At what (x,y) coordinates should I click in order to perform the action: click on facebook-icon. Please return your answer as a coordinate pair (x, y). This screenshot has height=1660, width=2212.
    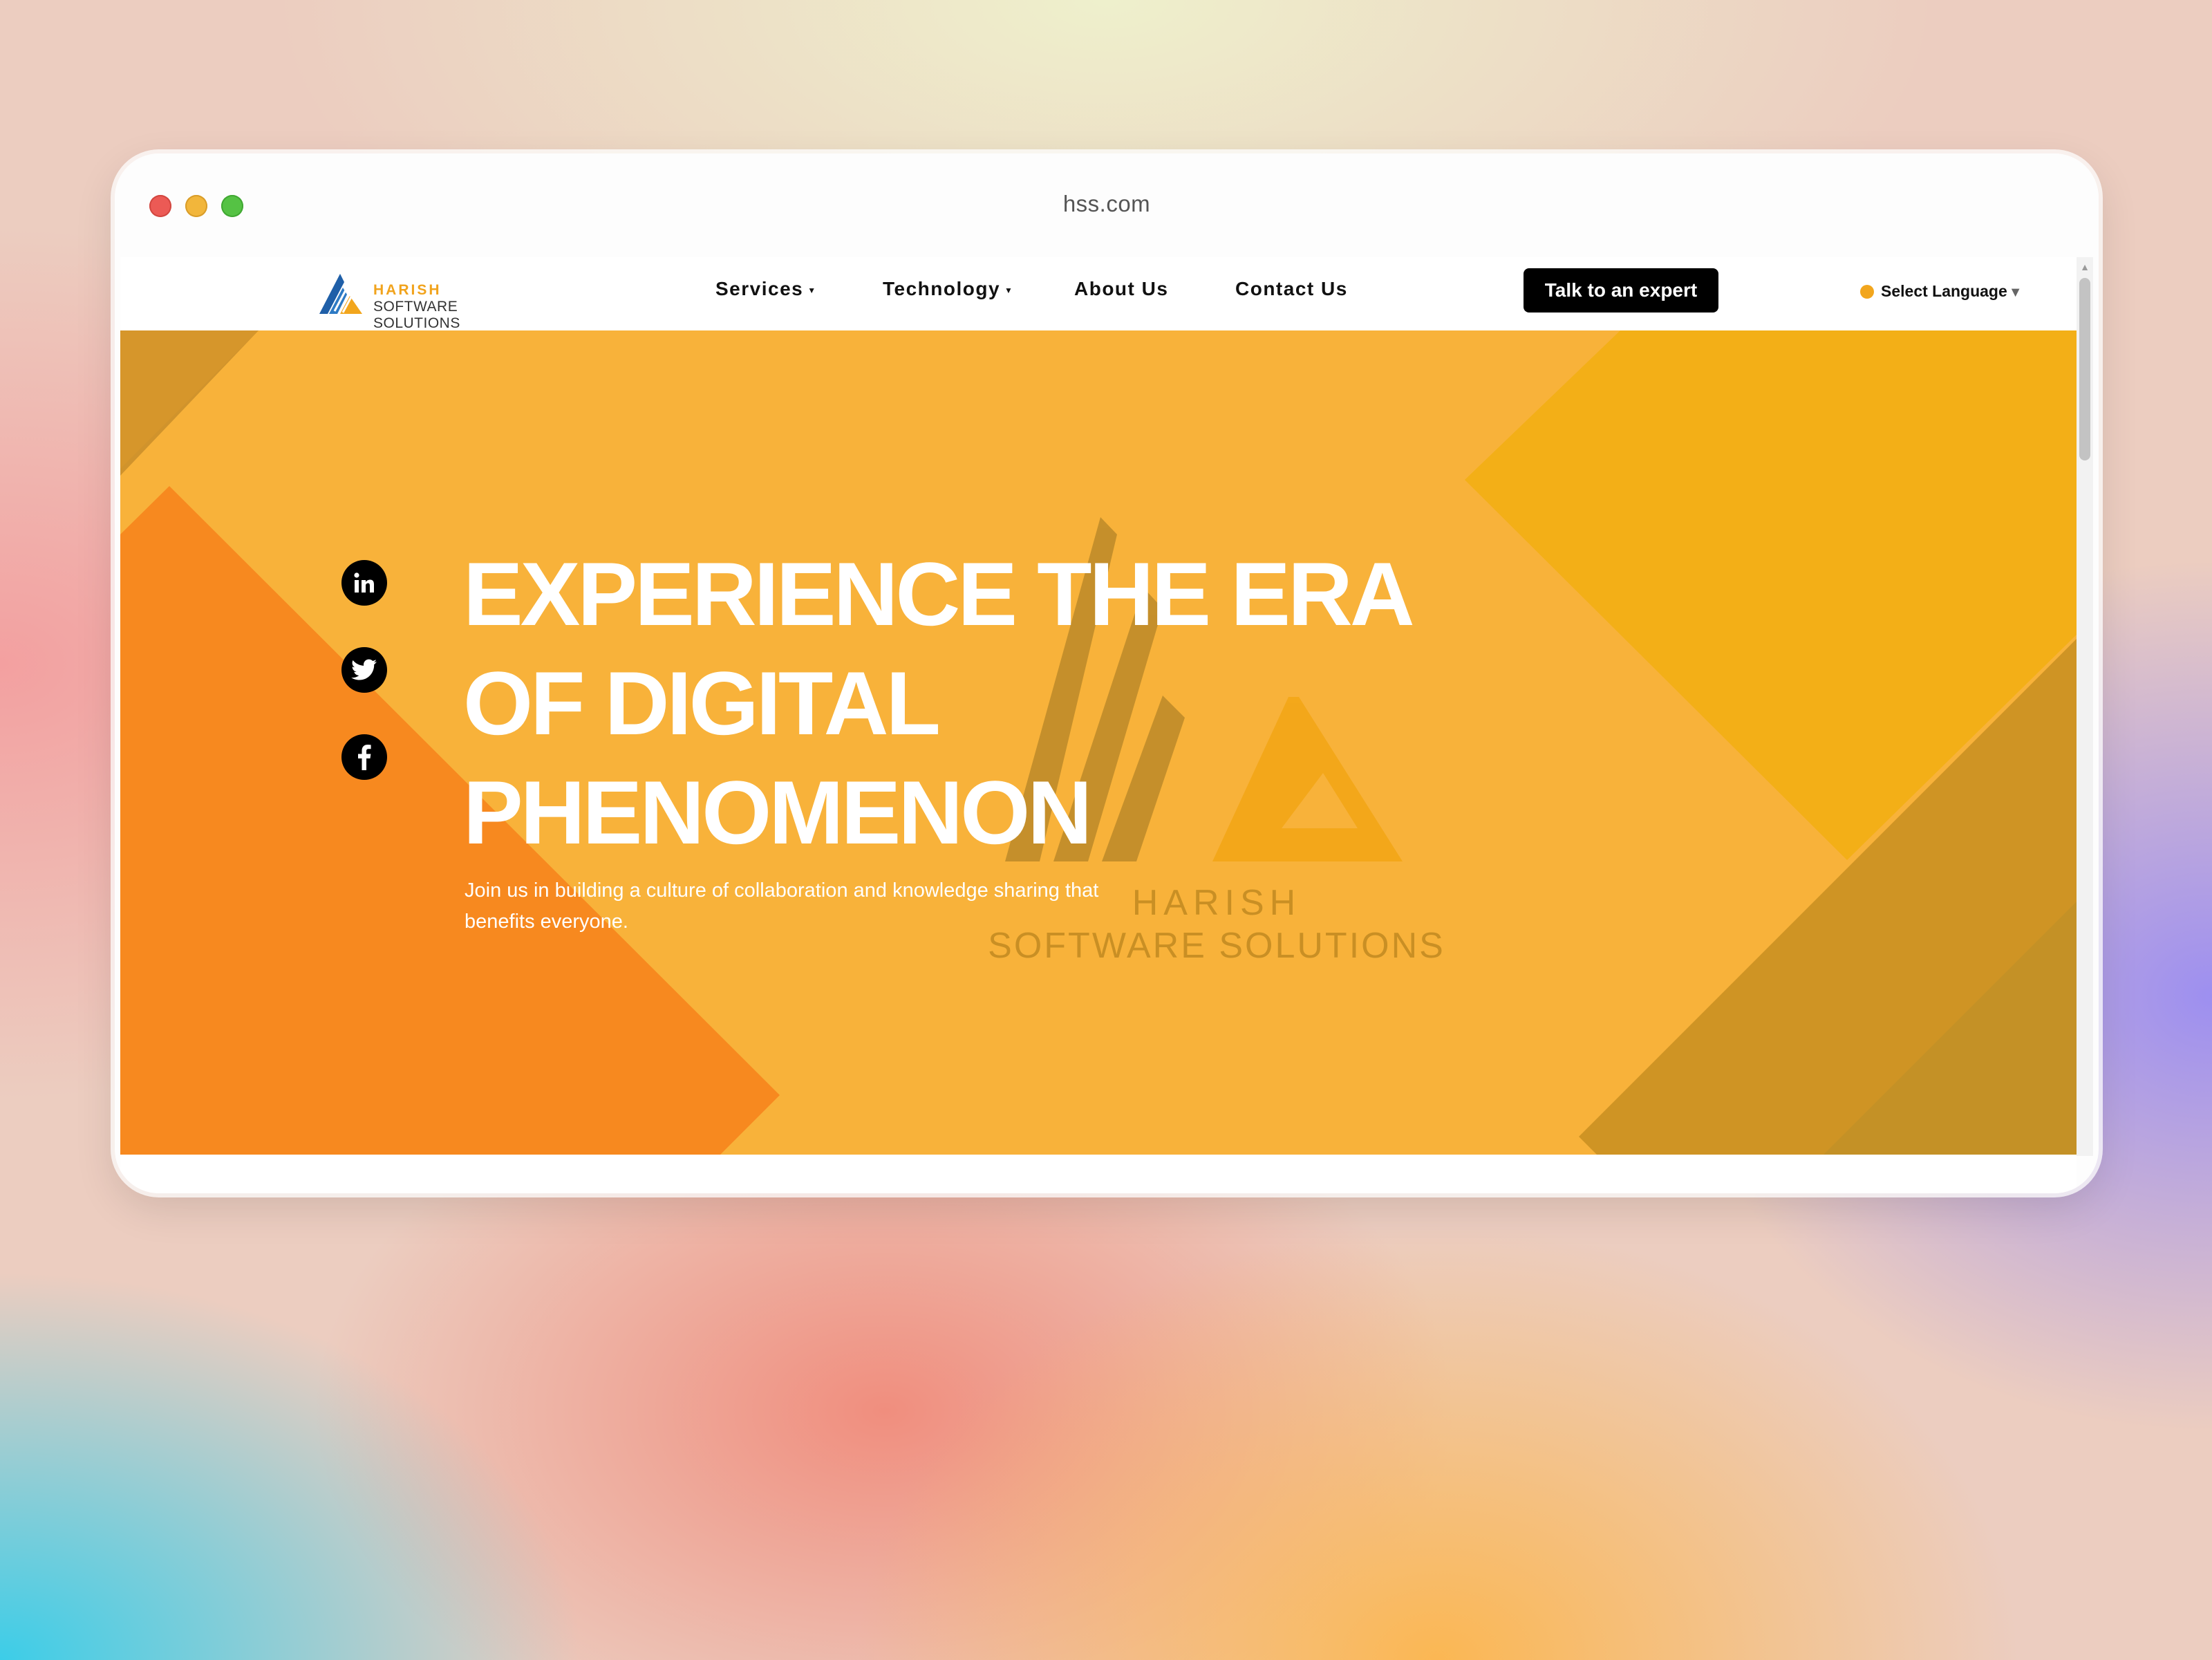
    Looking at the image, I should click on (364, 757).